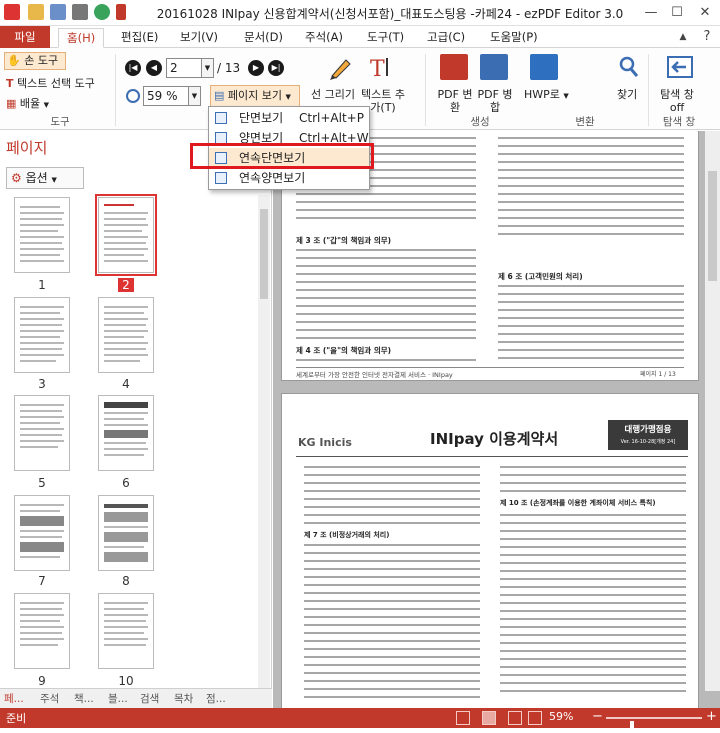 Image resolution: width=720 pixels, height=733 pixels. What do you see at coordinates (58, 12) in the screenshot?
I see `save-icon` at bounding box center [58, 12].